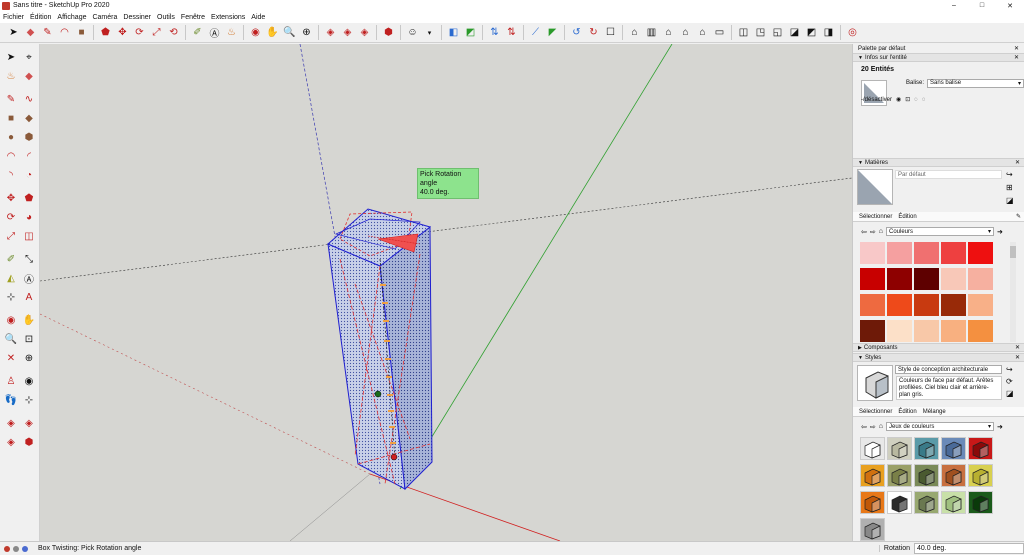 This screenshot has width=1024, height=555. Describe the element at coordinates (29, 176) in the screenshot. I see `pie-icon: ◔` at that location.